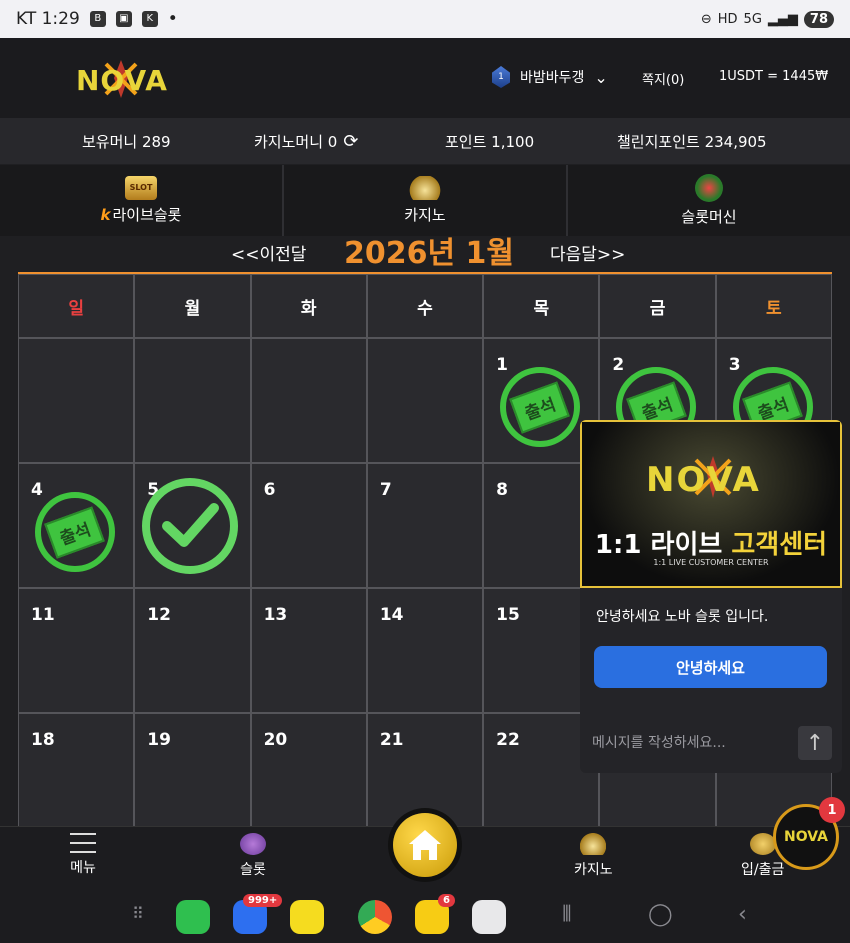 This screenshot has height=943, width=850. What do you see at coordinates (83, 843) in the screenshot?
I see `menu-icon` at bounding box center [83, 843].